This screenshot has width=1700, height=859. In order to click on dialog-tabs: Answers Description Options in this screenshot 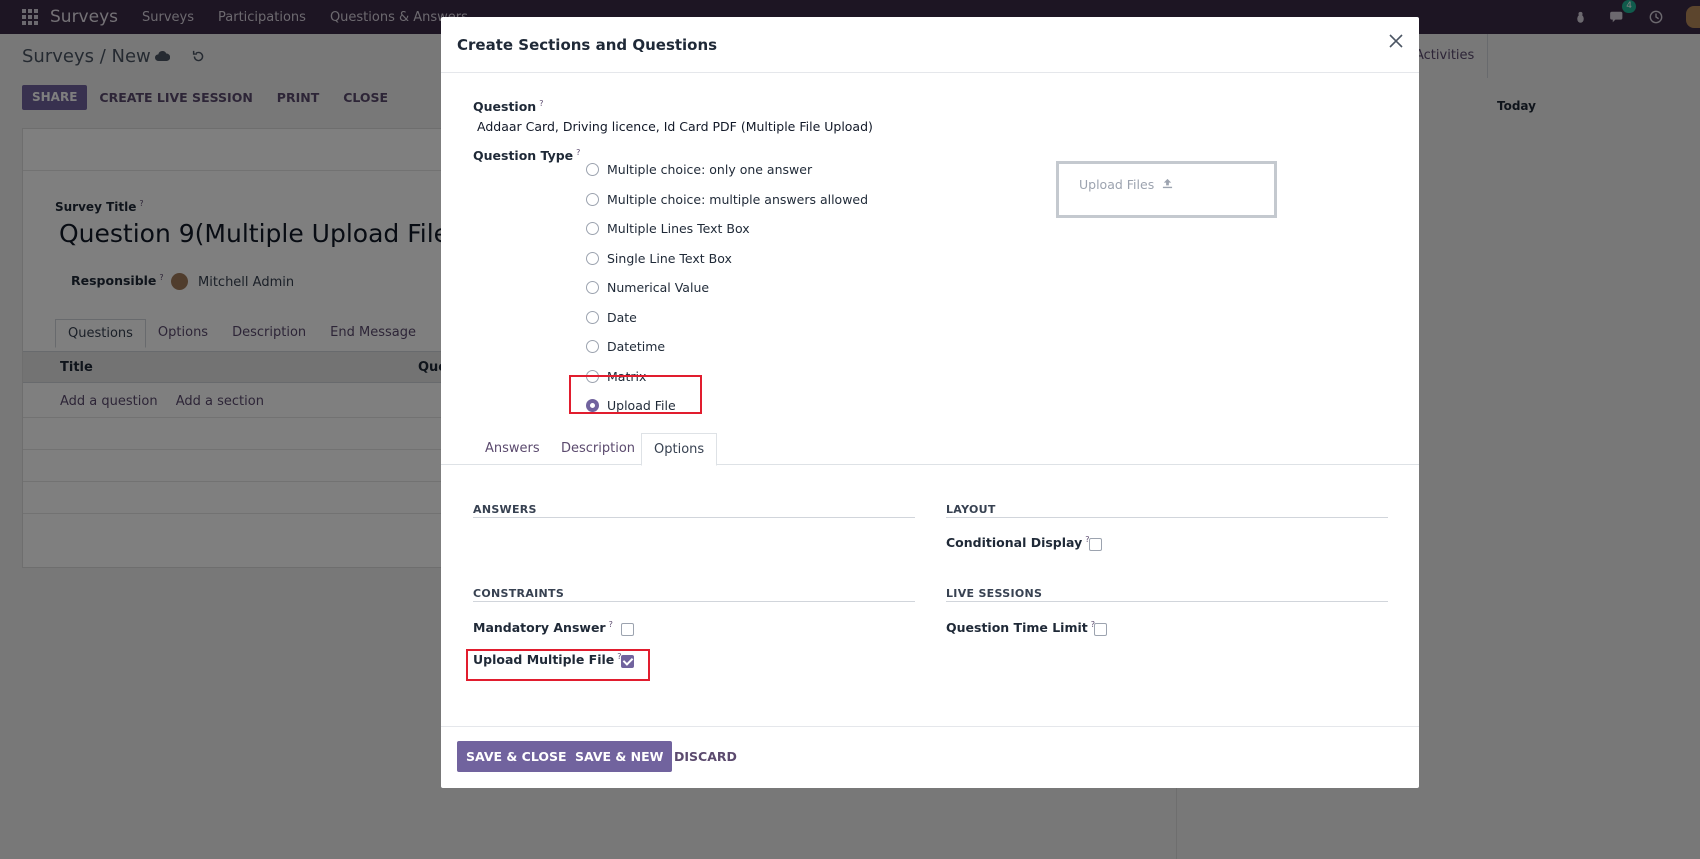, I will do `click(930, 449)`.